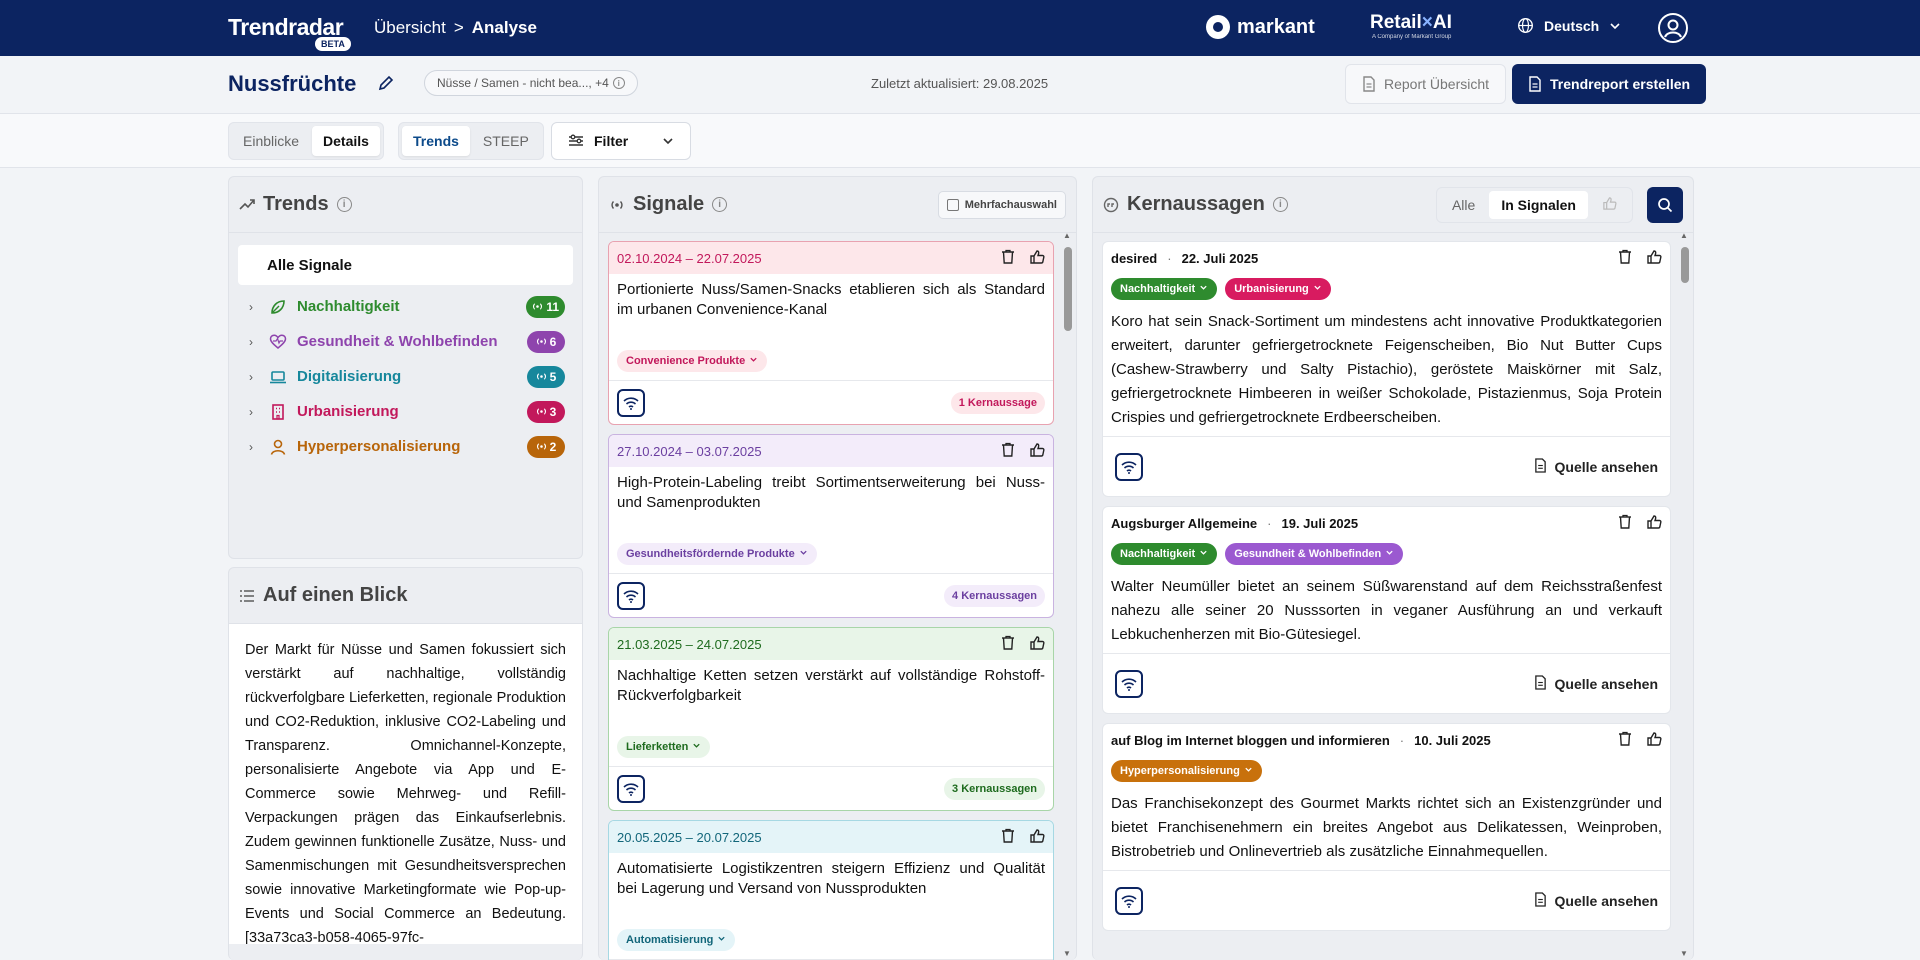  Describe the element at coordinates (621, 141) in the screenshot. I see `filter-dropdown: Filter` at that location.